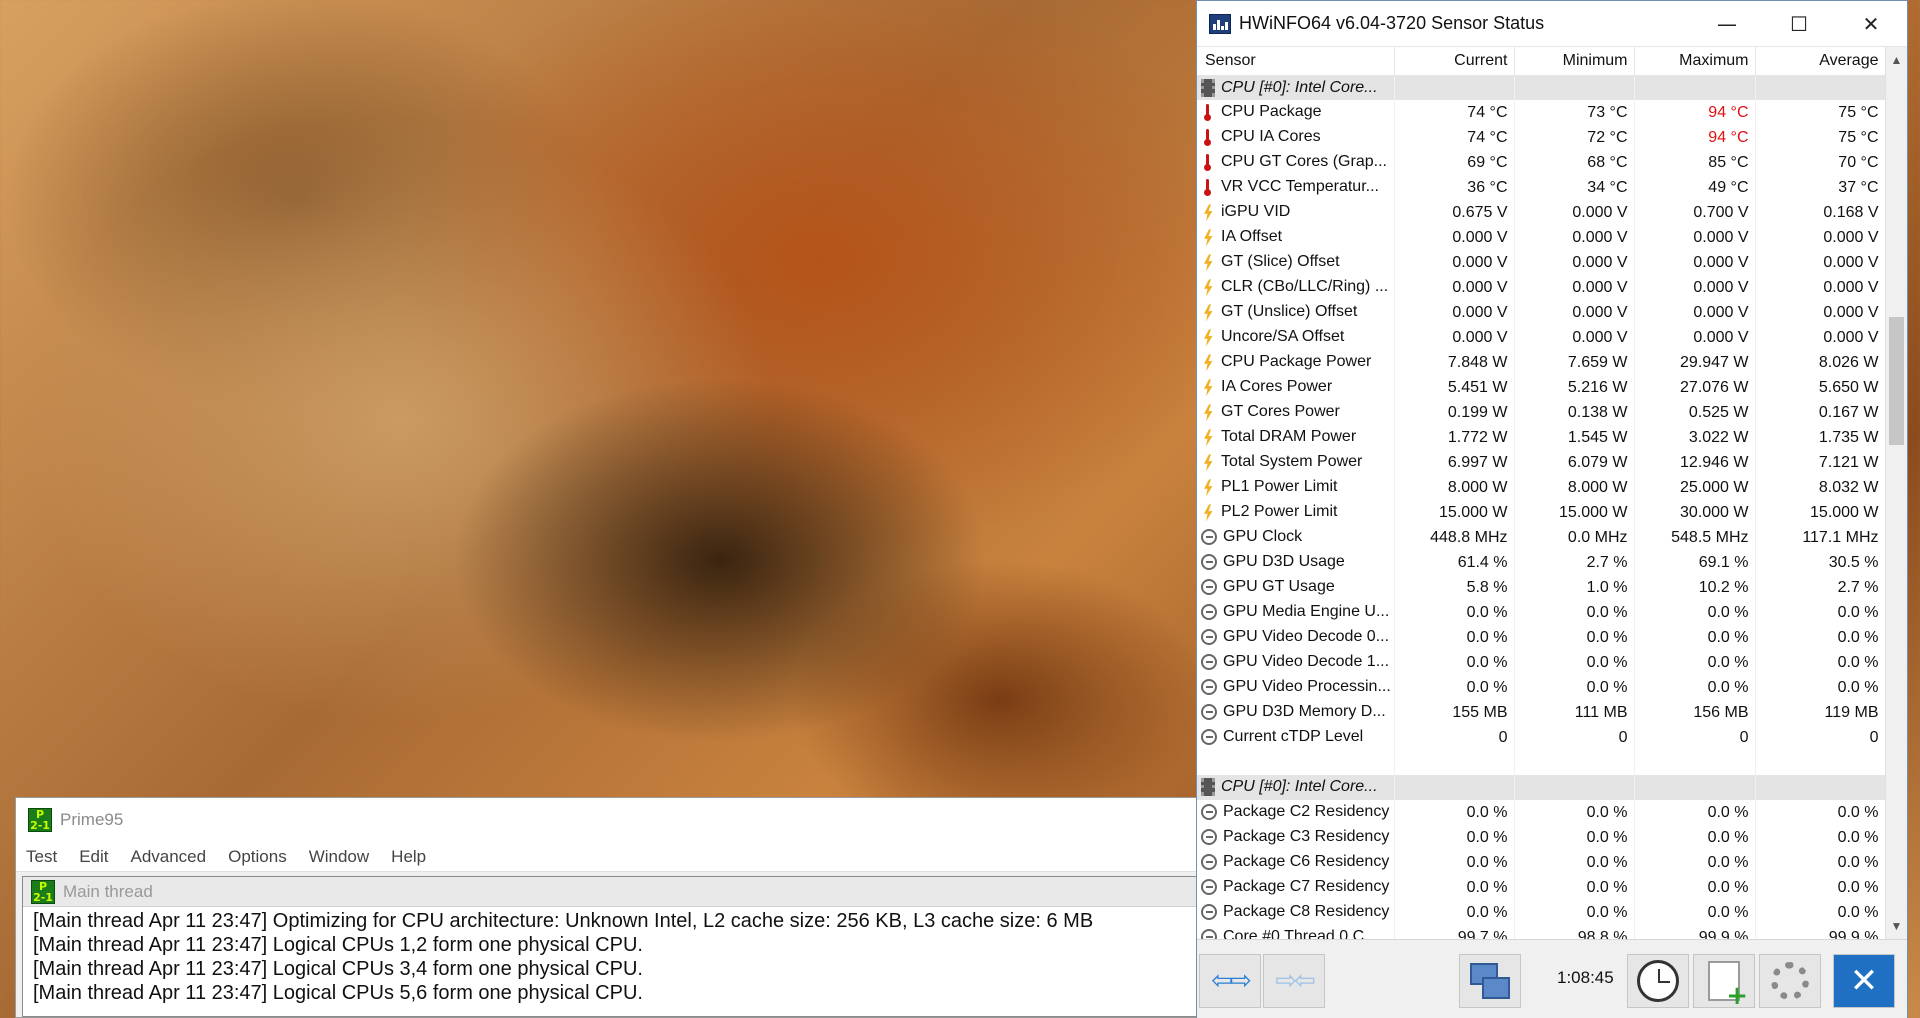 Image resolution: width=1920 pixels, height=1018 pixels. Describe the element at coordinates (1252, 237) in the screenshot. I see `sensor-label: IA Offset` at that location.